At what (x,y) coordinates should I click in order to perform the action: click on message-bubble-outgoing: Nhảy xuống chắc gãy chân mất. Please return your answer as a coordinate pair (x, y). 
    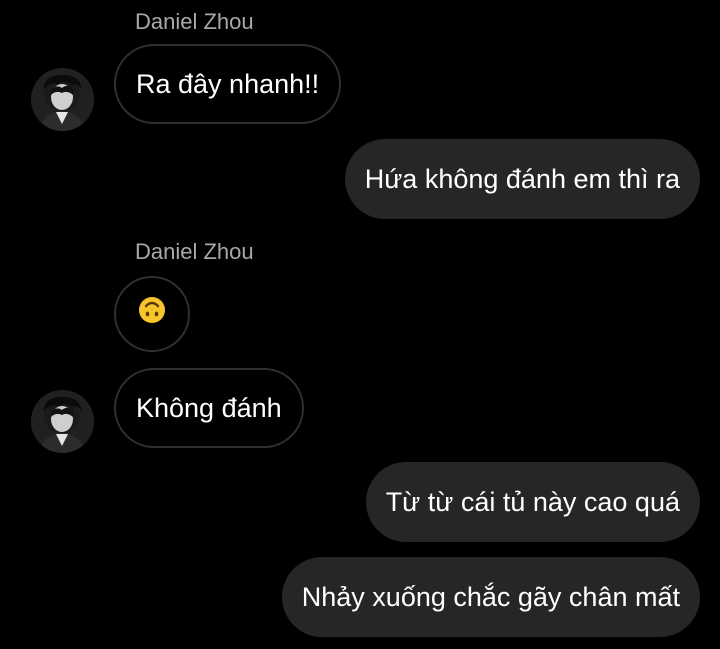
    Looking at the image, I should click on (490, 597).